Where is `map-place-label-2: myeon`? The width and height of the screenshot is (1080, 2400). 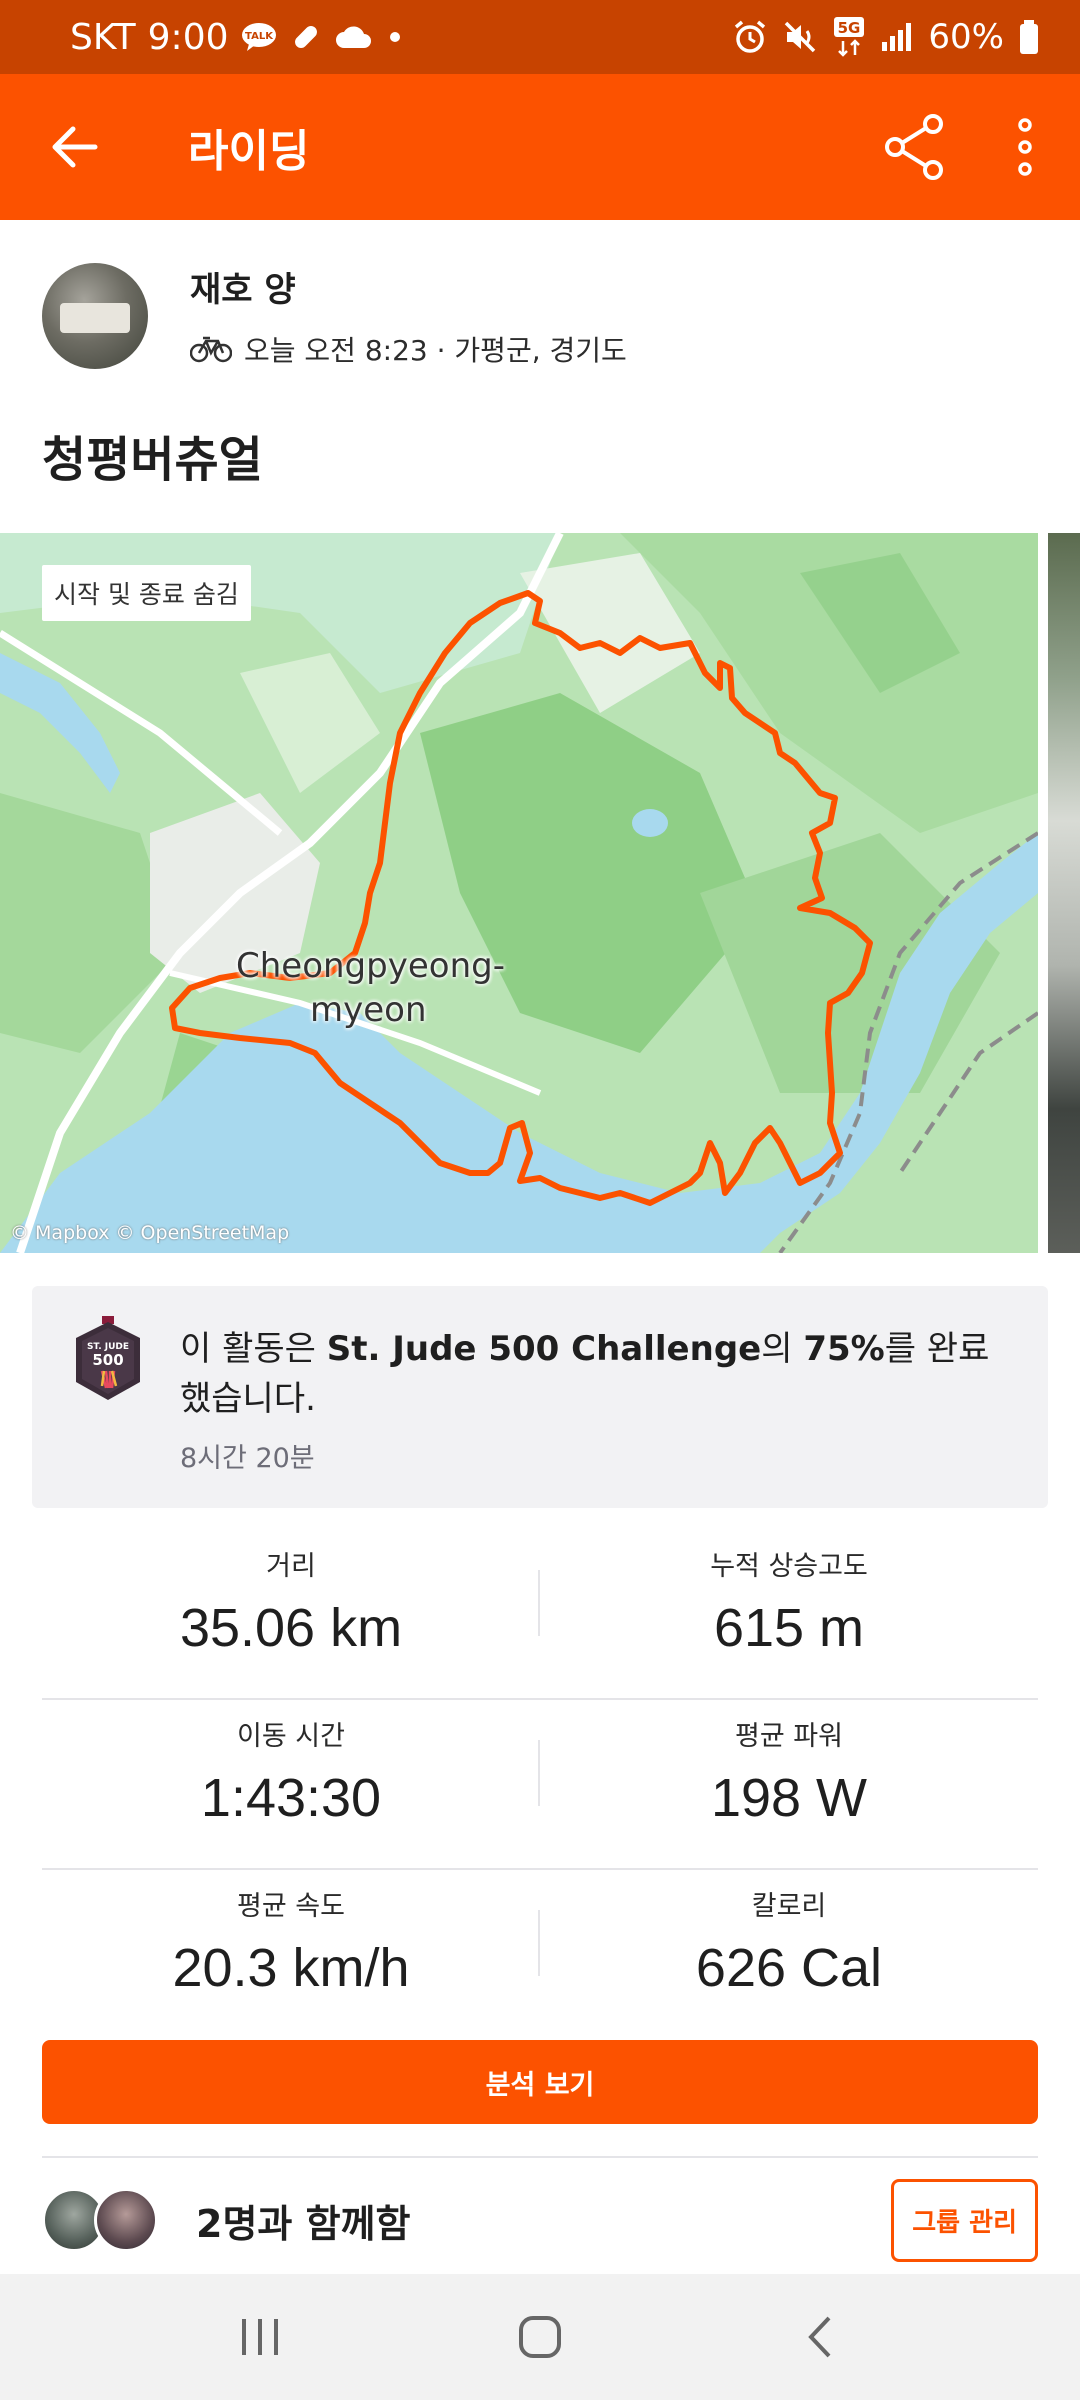 map-place-label-2: myeon is located at coordinates (368, 1010).